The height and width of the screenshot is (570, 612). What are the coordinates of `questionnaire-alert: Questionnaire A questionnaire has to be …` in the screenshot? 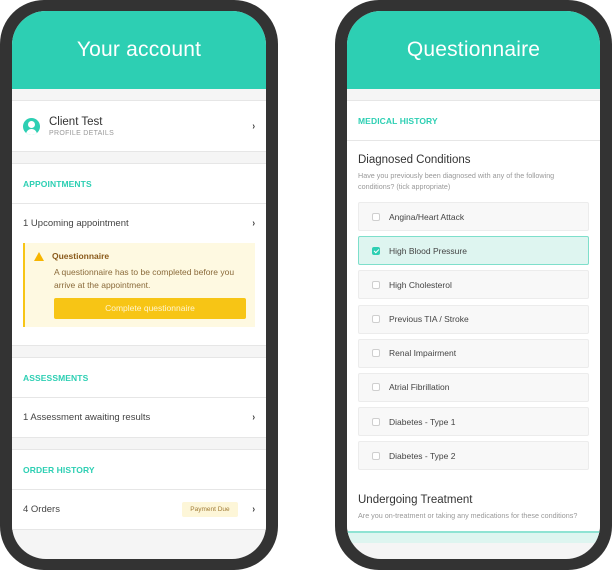 It's located at (139, 285).